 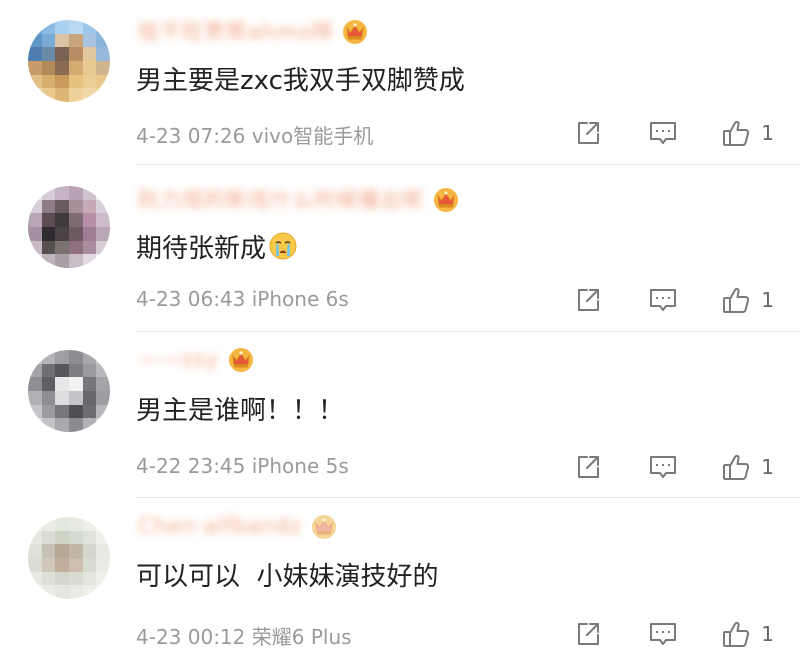 I want to click on comment-text-row: 男主是谁啊！！！, so click(x=240, y=408).